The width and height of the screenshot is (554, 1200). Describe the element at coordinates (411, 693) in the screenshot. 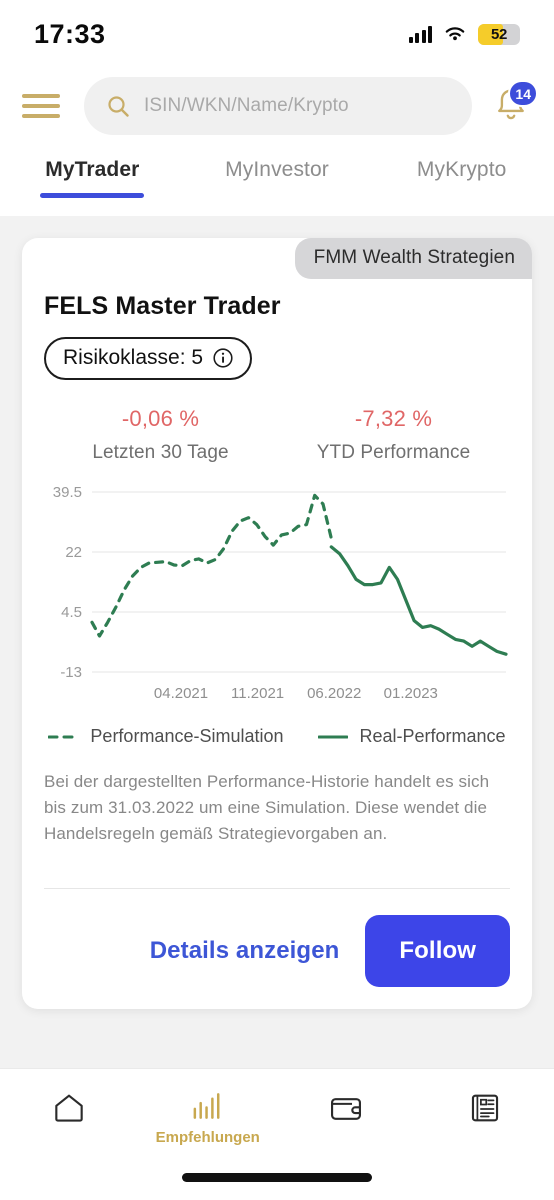

I see `svg-text: 01.2023` at that location.